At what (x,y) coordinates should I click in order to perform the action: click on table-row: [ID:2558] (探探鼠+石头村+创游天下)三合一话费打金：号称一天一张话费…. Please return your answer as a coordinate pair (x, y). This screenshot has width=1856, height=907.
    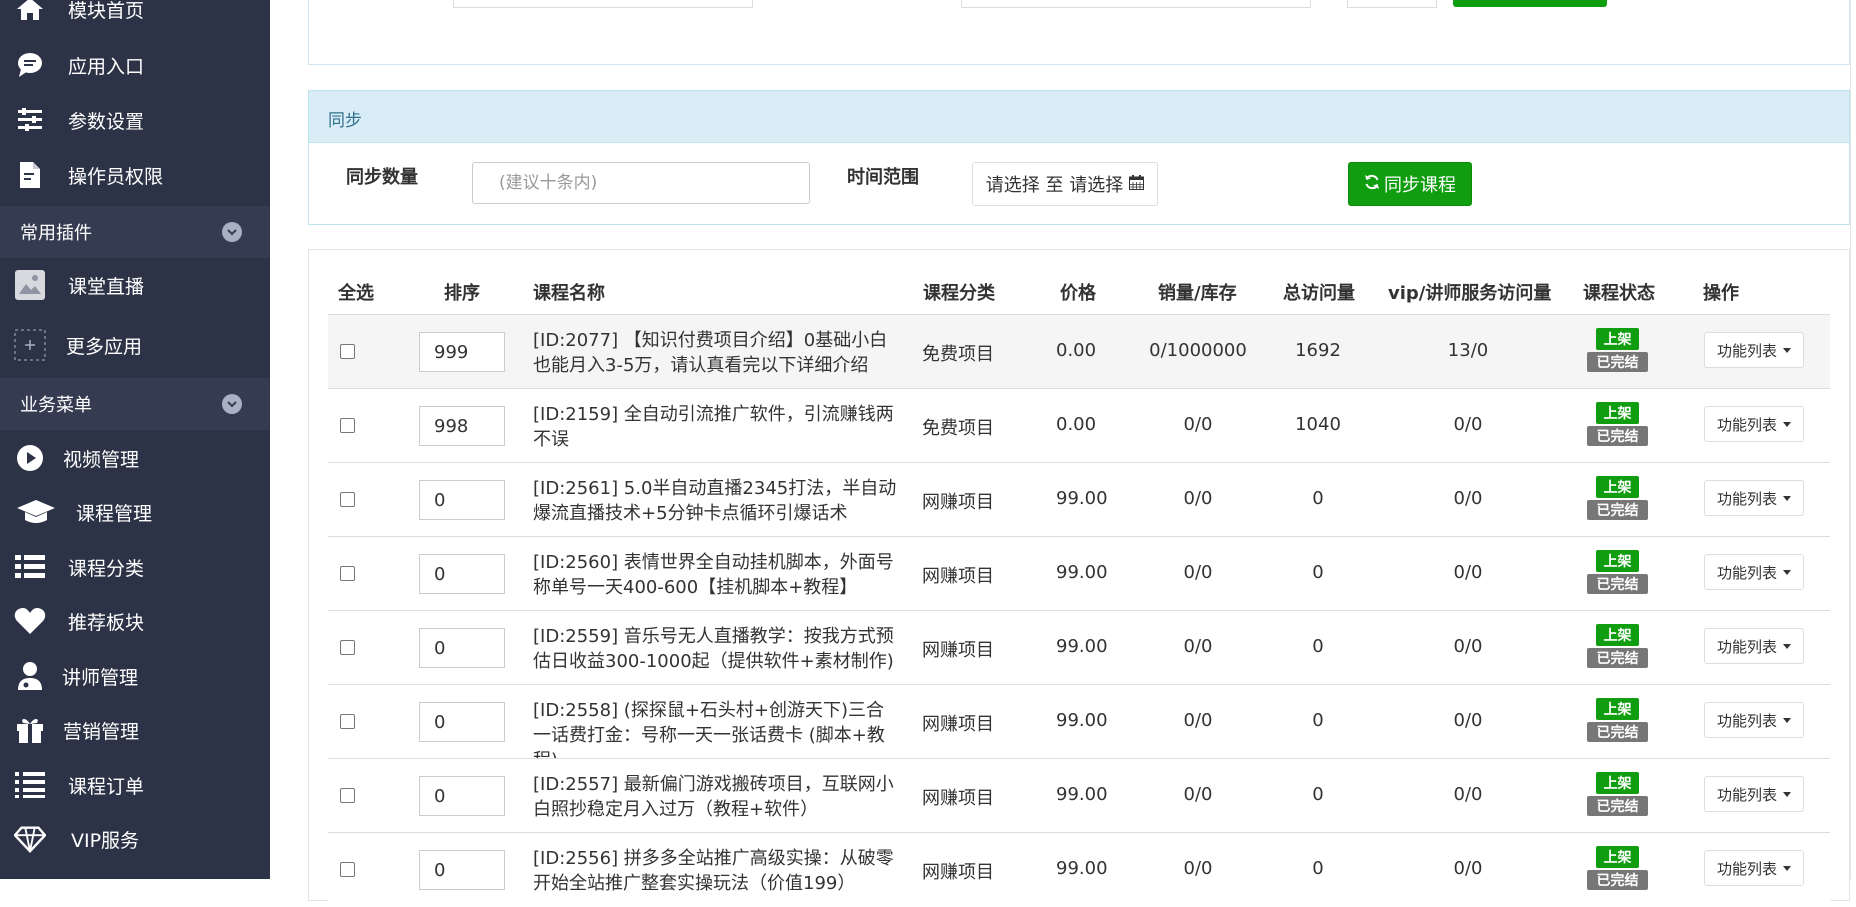
    Looking at the image, I should click on (1079, 727).